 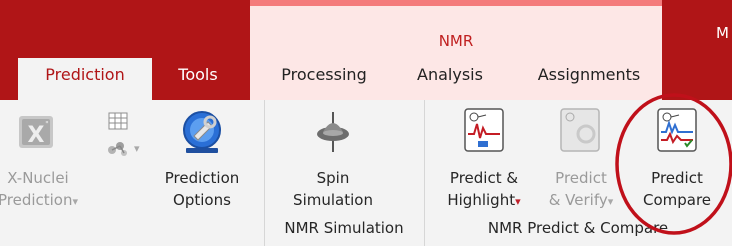 I want to click on x-nuclei-label-line2-wrap: Prediction▾, so click(x=49, y=201).